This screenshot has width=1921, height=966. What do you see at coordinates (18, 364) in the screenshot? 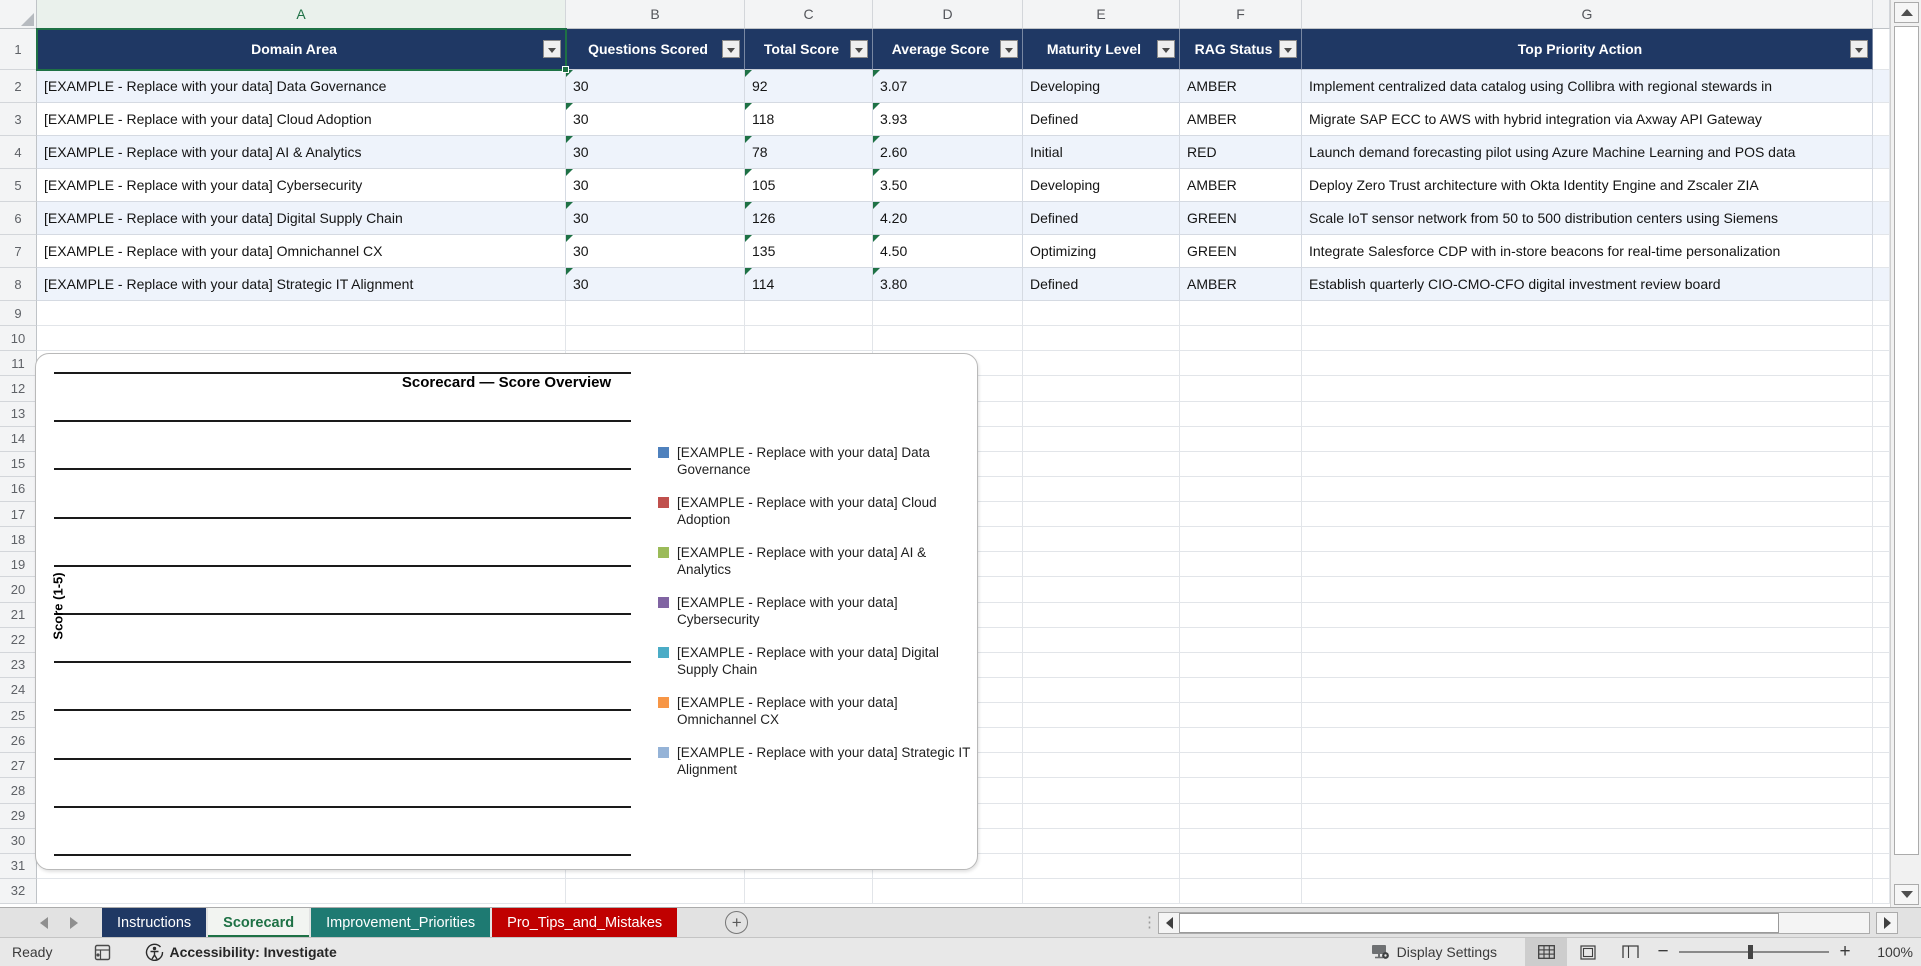
I see `row-header-11: 11` at bounding box center [18, 364].